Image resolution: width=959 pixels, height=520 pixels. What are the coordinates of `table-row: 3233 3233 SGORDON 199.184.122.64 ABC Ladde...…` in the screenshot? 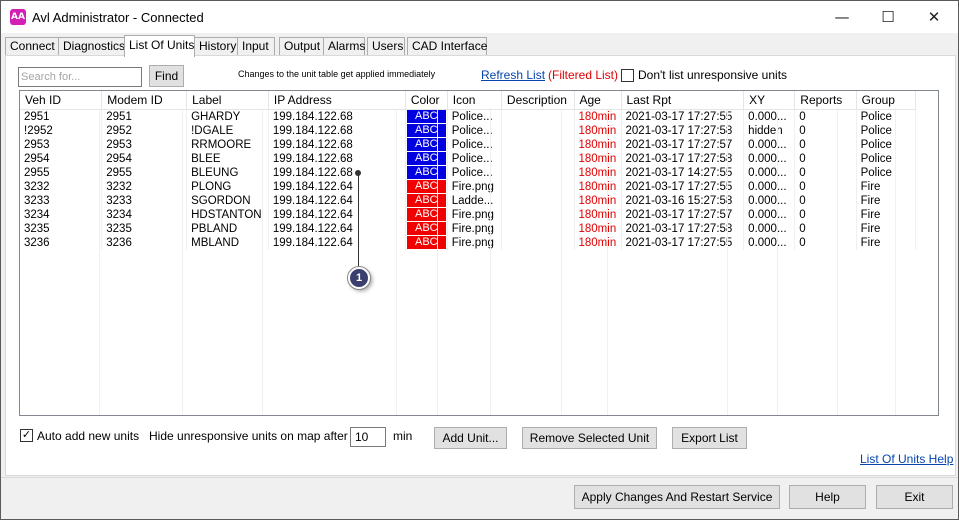 It's located at (468, 200).